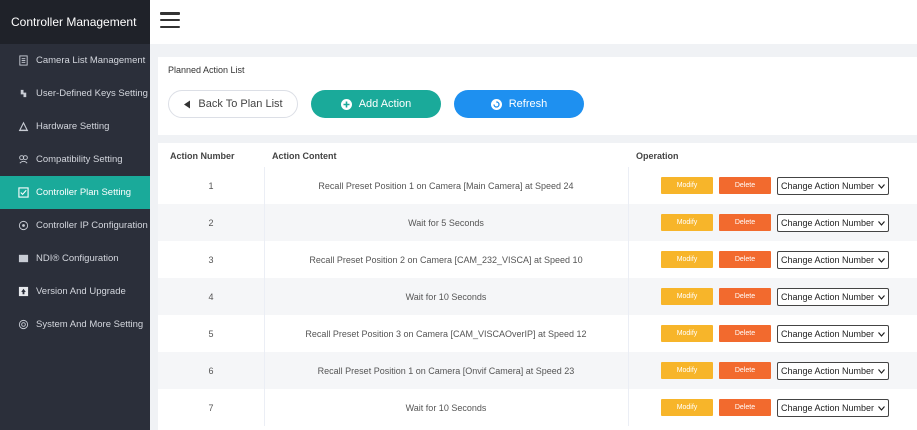 The width and height of the screenshot is (917, 430). What do you see at coordinates (211, 296) in the screenshot?
I see `action-number: 4` at bounding box center [211, 296].